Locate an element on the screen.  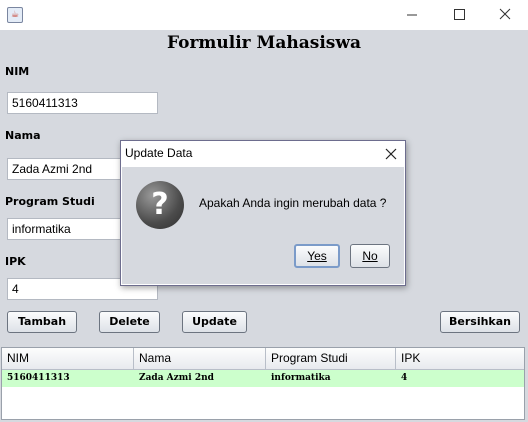
table-header: NIM Nama Program Studi IPK is located at coordinates (263, 359).